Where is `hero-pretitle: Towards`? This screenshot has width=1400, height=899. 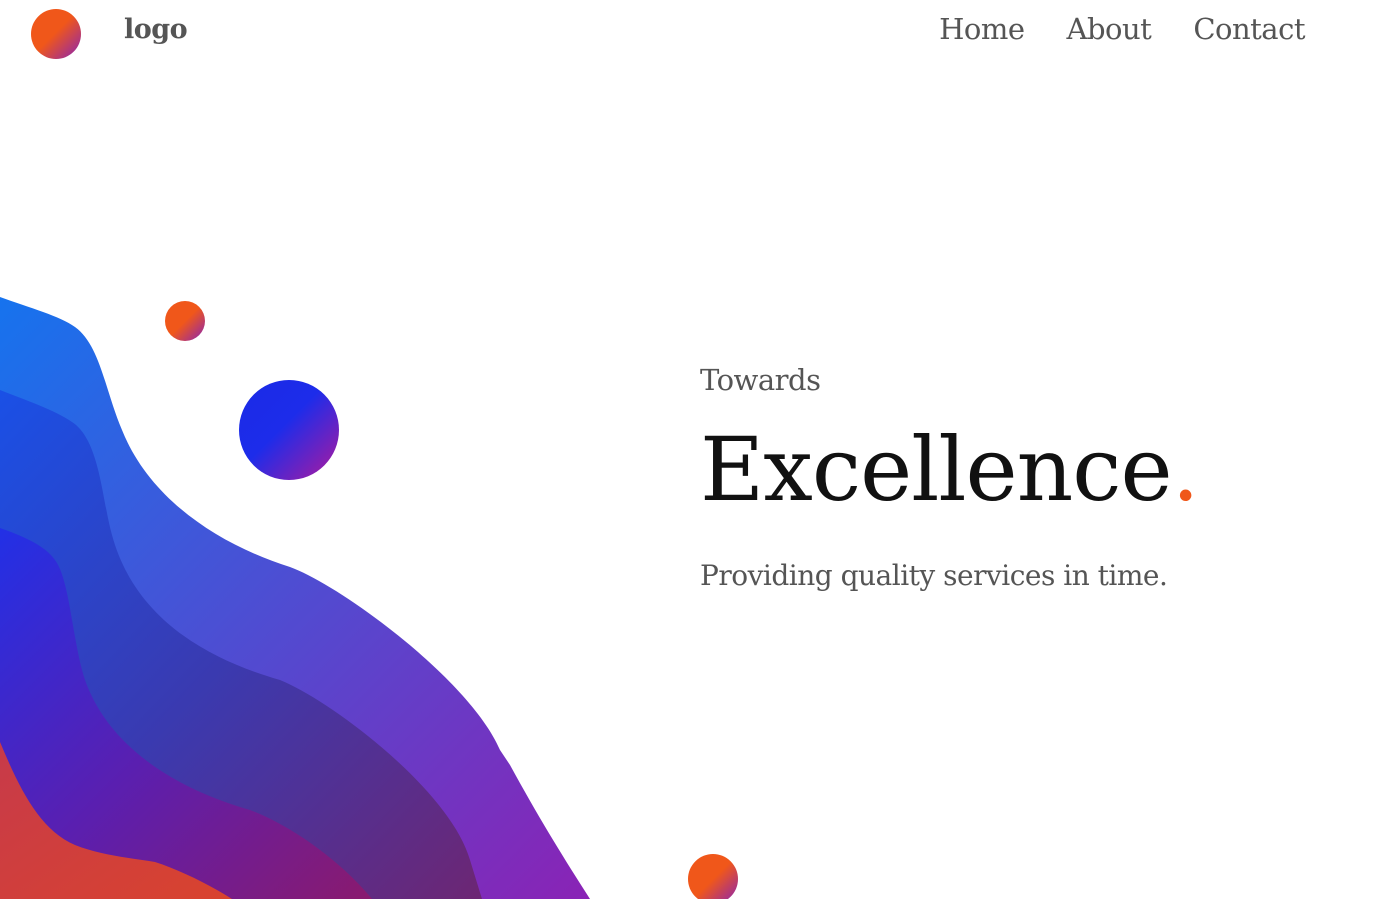 hero-pretitle: Towards is located at coordinates (760, 380).